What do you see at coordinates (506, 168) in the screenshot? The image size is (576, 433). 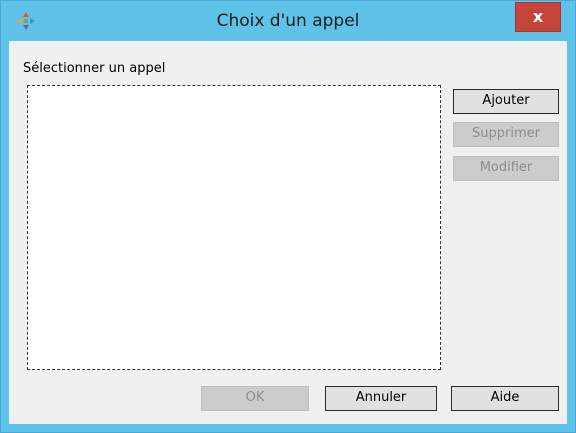 I see `edit-button: Modifier` at bounding box center [506, 168].